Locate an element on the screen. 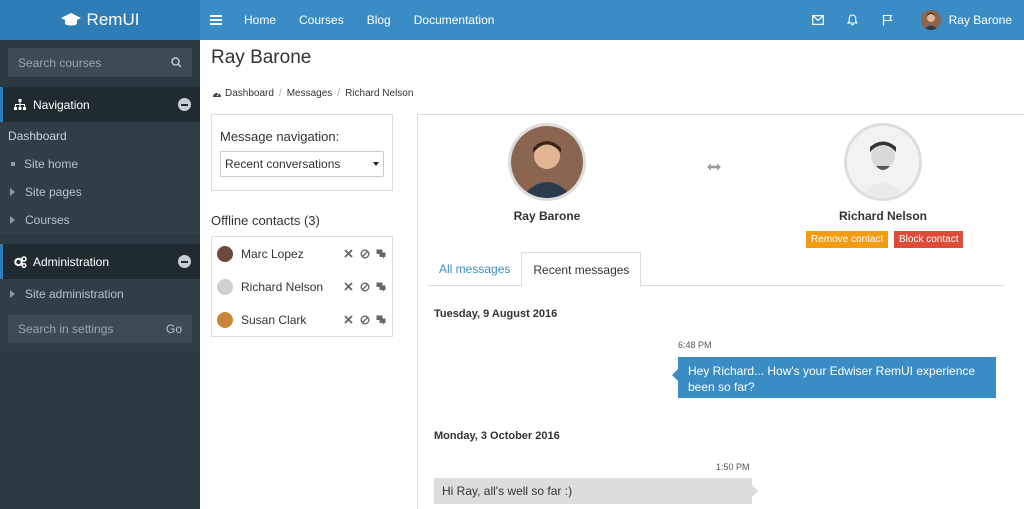 Image resolution: width=1024 pixels, height=509 pixels. hamburger-menu-icon is located at coordinates (216, 20).